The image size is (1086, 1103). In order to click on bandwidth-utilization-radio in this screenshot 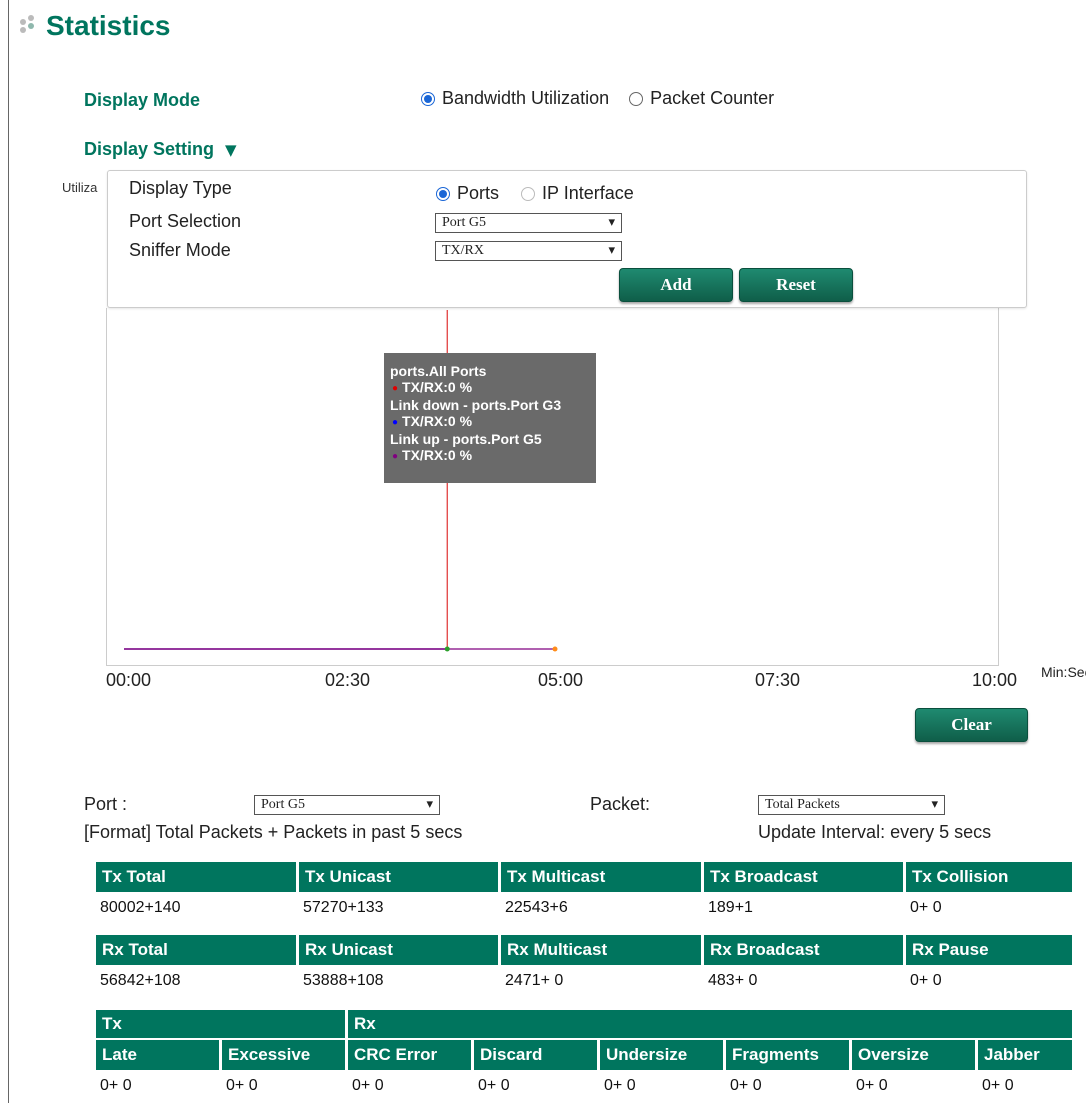, I will do `click(428, 98)`.